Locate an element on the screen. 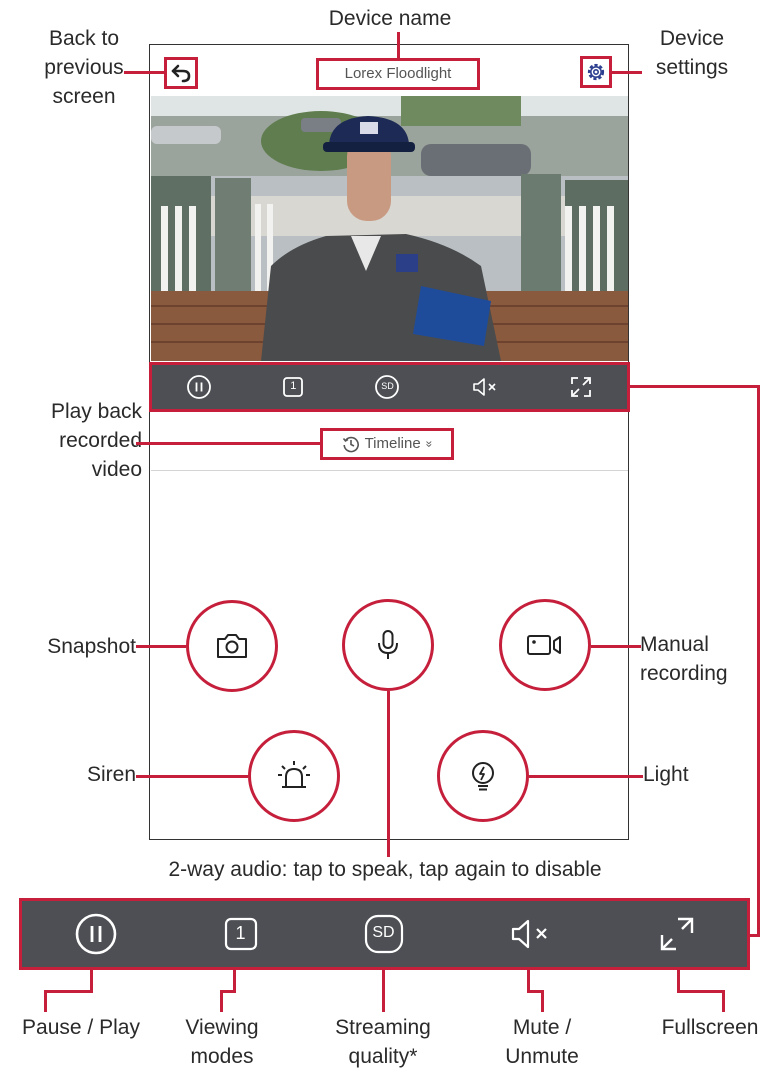 The height and width of the screenshot is (1071, 768). timeline-button: Timeline » is located at coordinates (387, 444).